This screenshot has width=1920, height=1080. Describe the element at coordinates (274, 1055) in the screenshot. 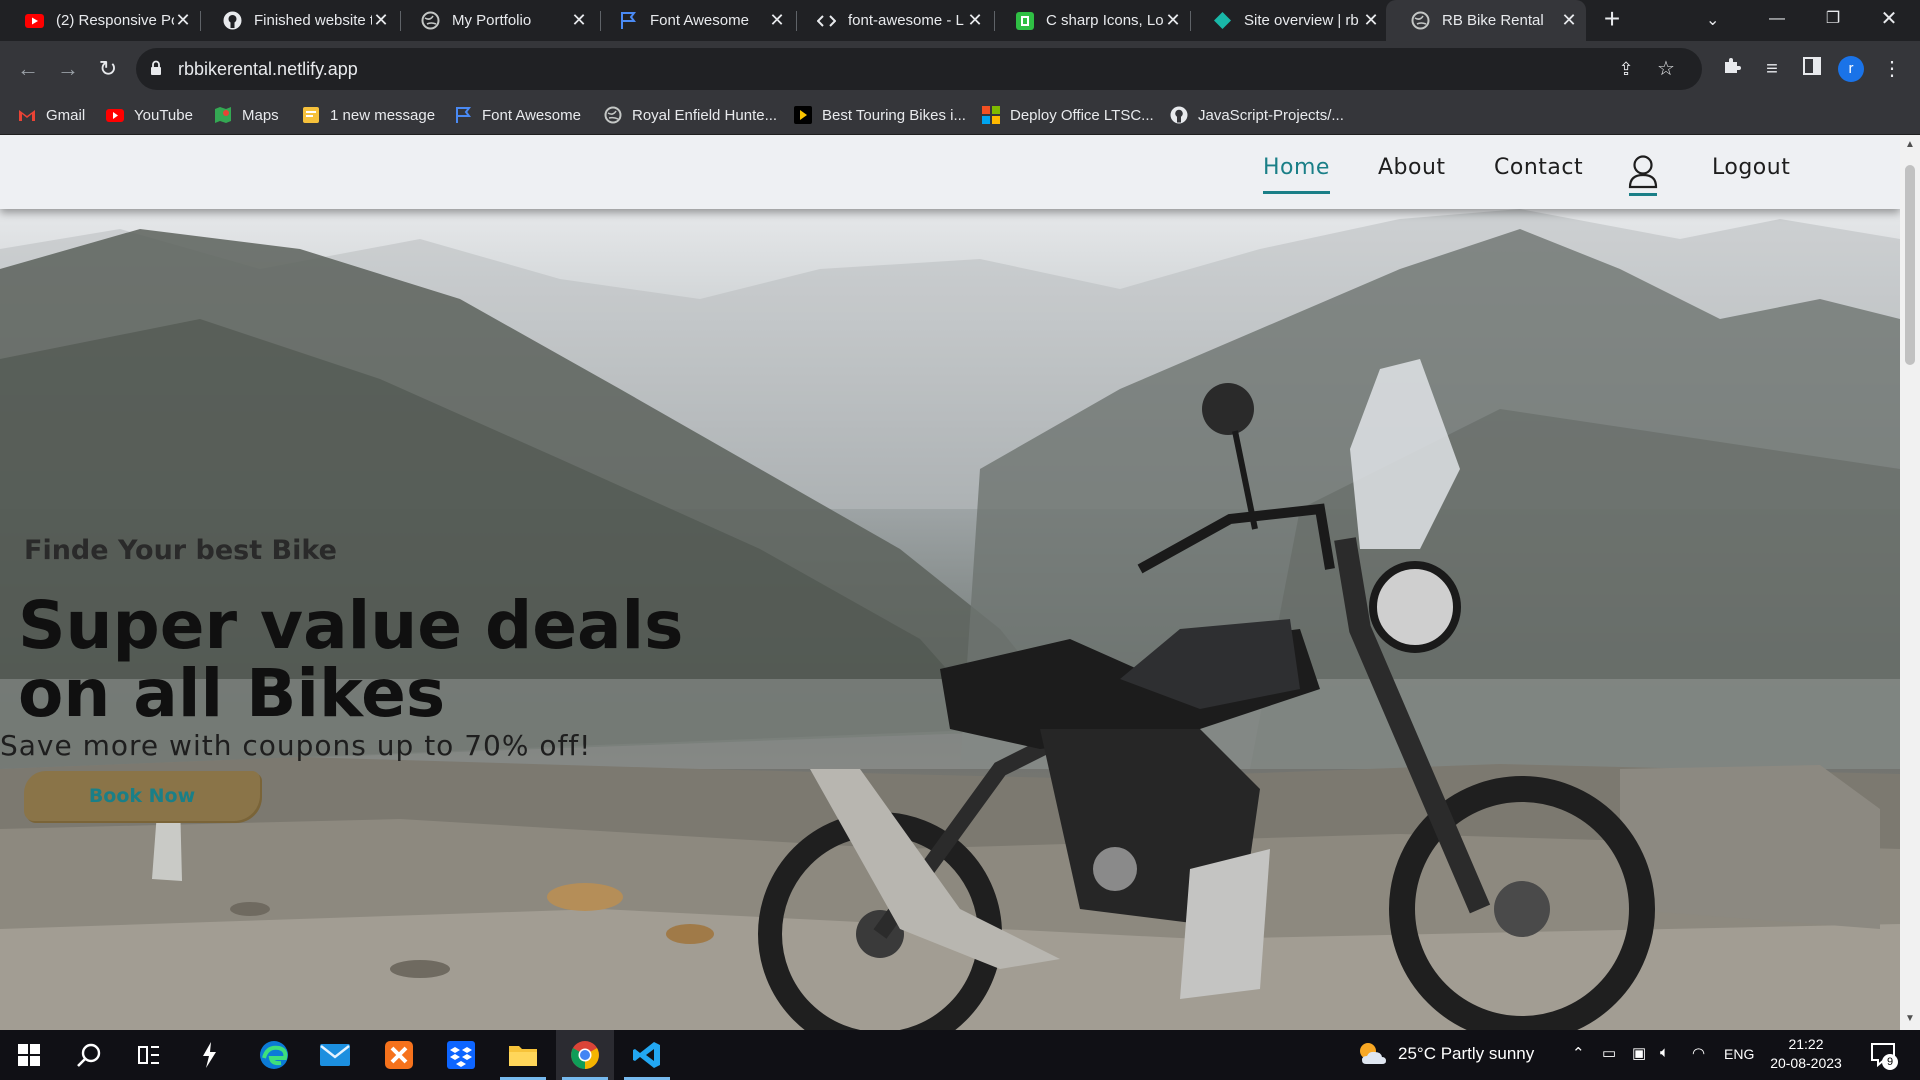

I see `edge-icon` at that location.